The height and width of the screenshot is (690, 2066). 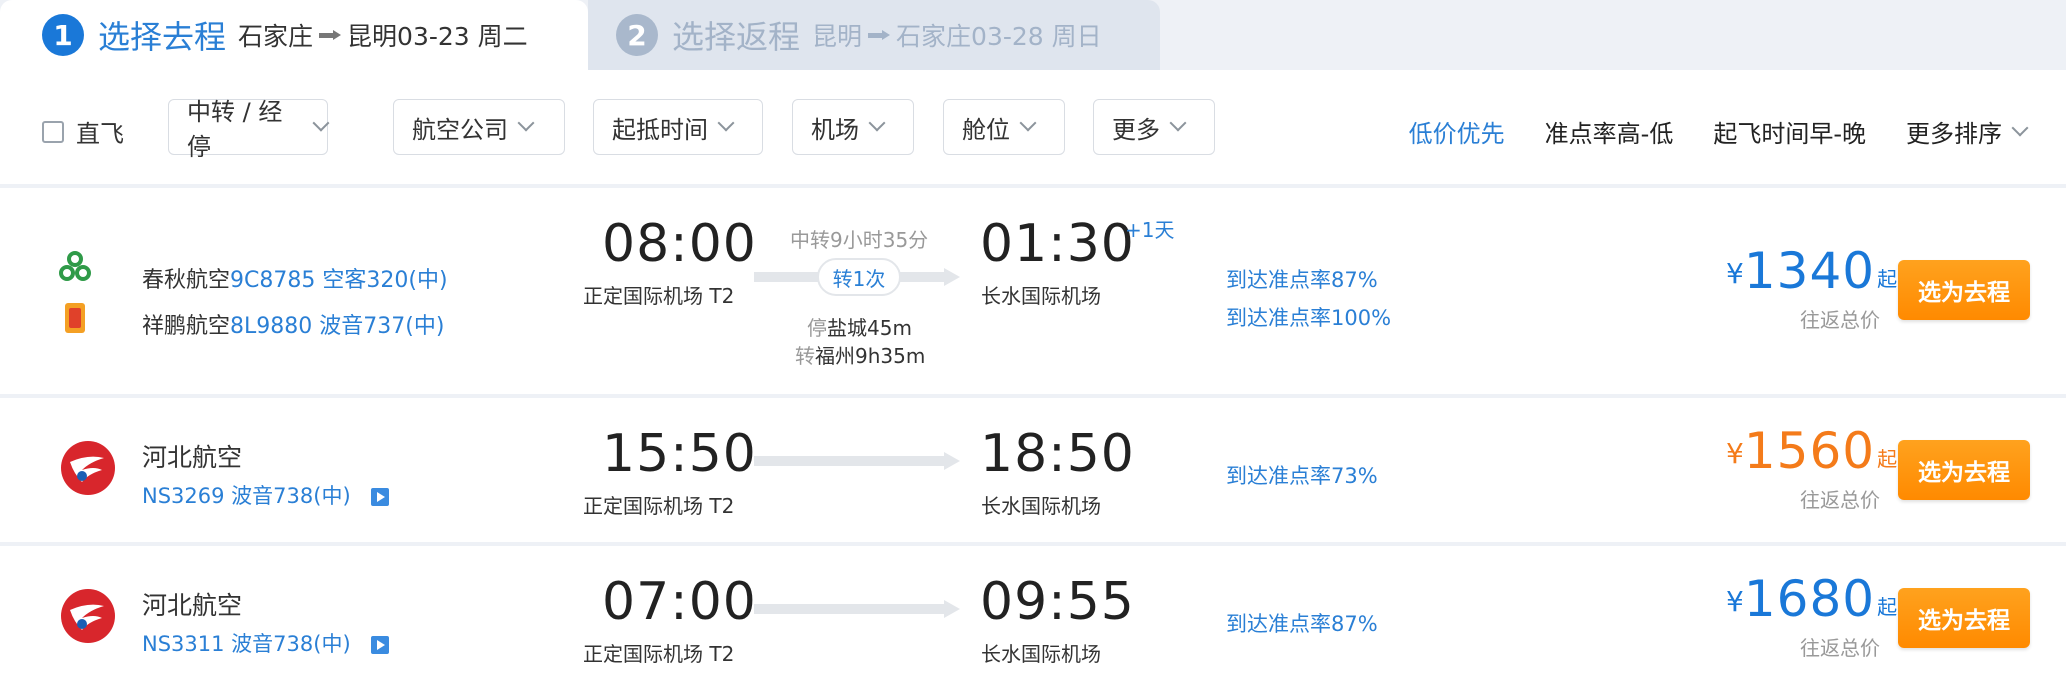 I want to click on route-date: 03-23 周二, so click(x=462, y=36).